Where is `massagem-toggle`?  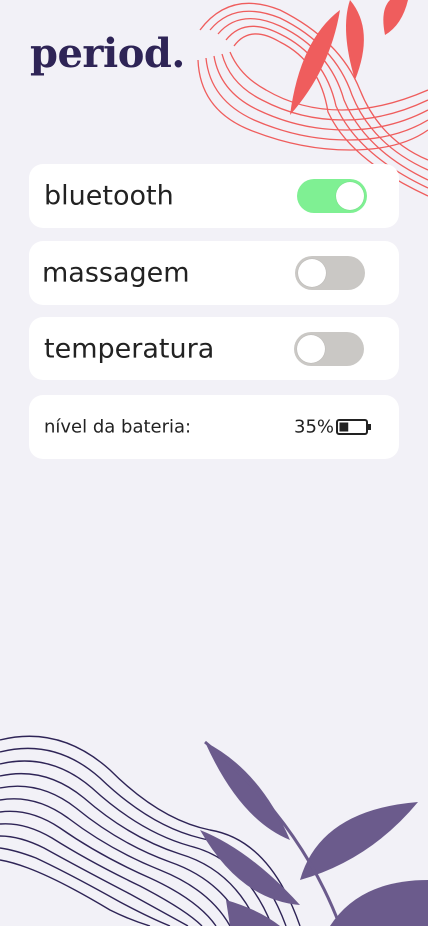
massagem-toggle is located at coordinates (330, 273).